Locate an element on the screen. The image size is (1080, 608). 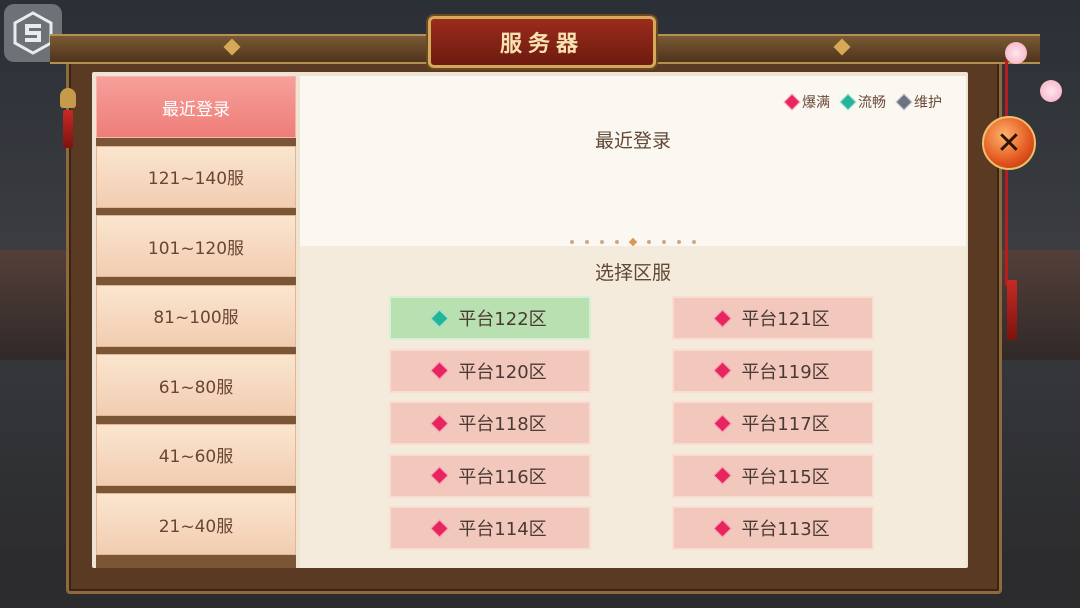
dialog-title: 服务器 is located at coordinates (541, 44).